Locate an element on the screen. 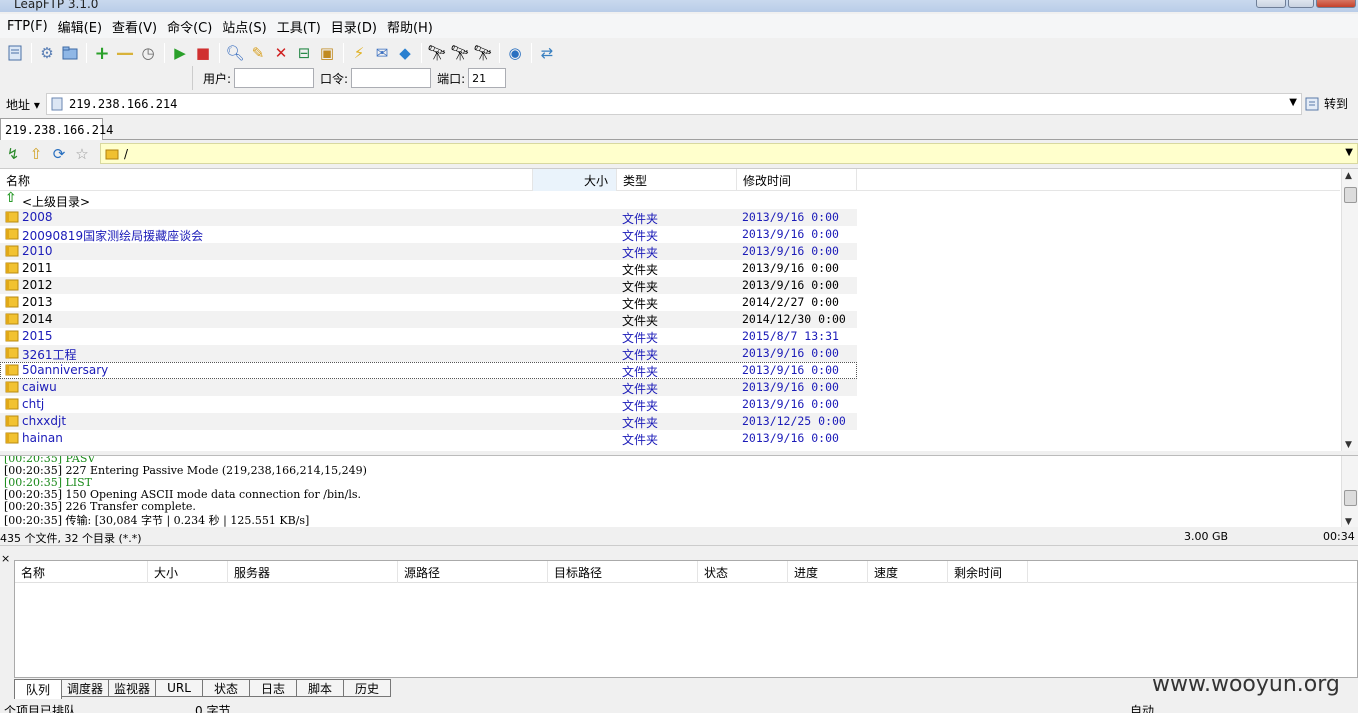 Image resolution: width=1358 pixels, height=713 pixels. menu-directory: 目录(D) is located at coordinates (354, 26).